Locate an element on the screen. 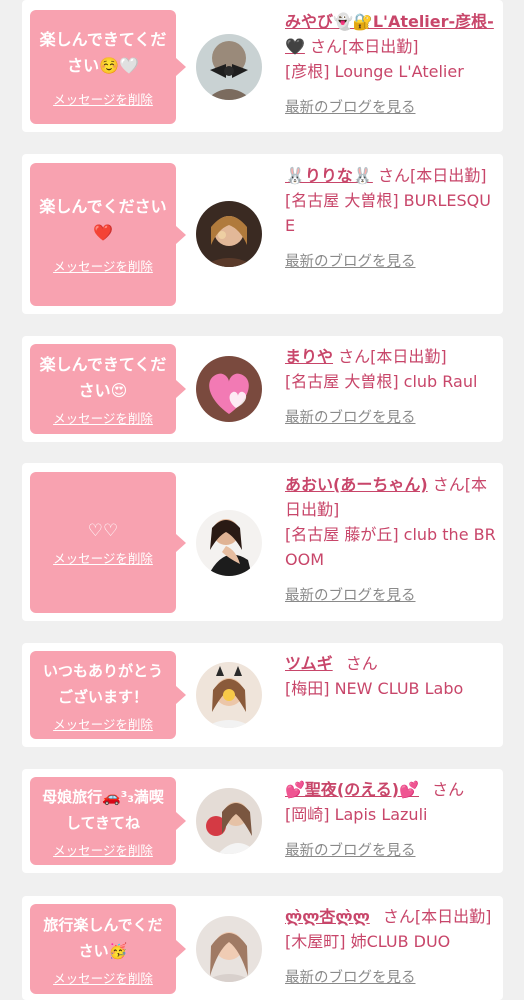 The image size is (524, 1000). message-bubble: 楽しんでください❤️ メッセージを削除 is located at coordinates (108, 234).